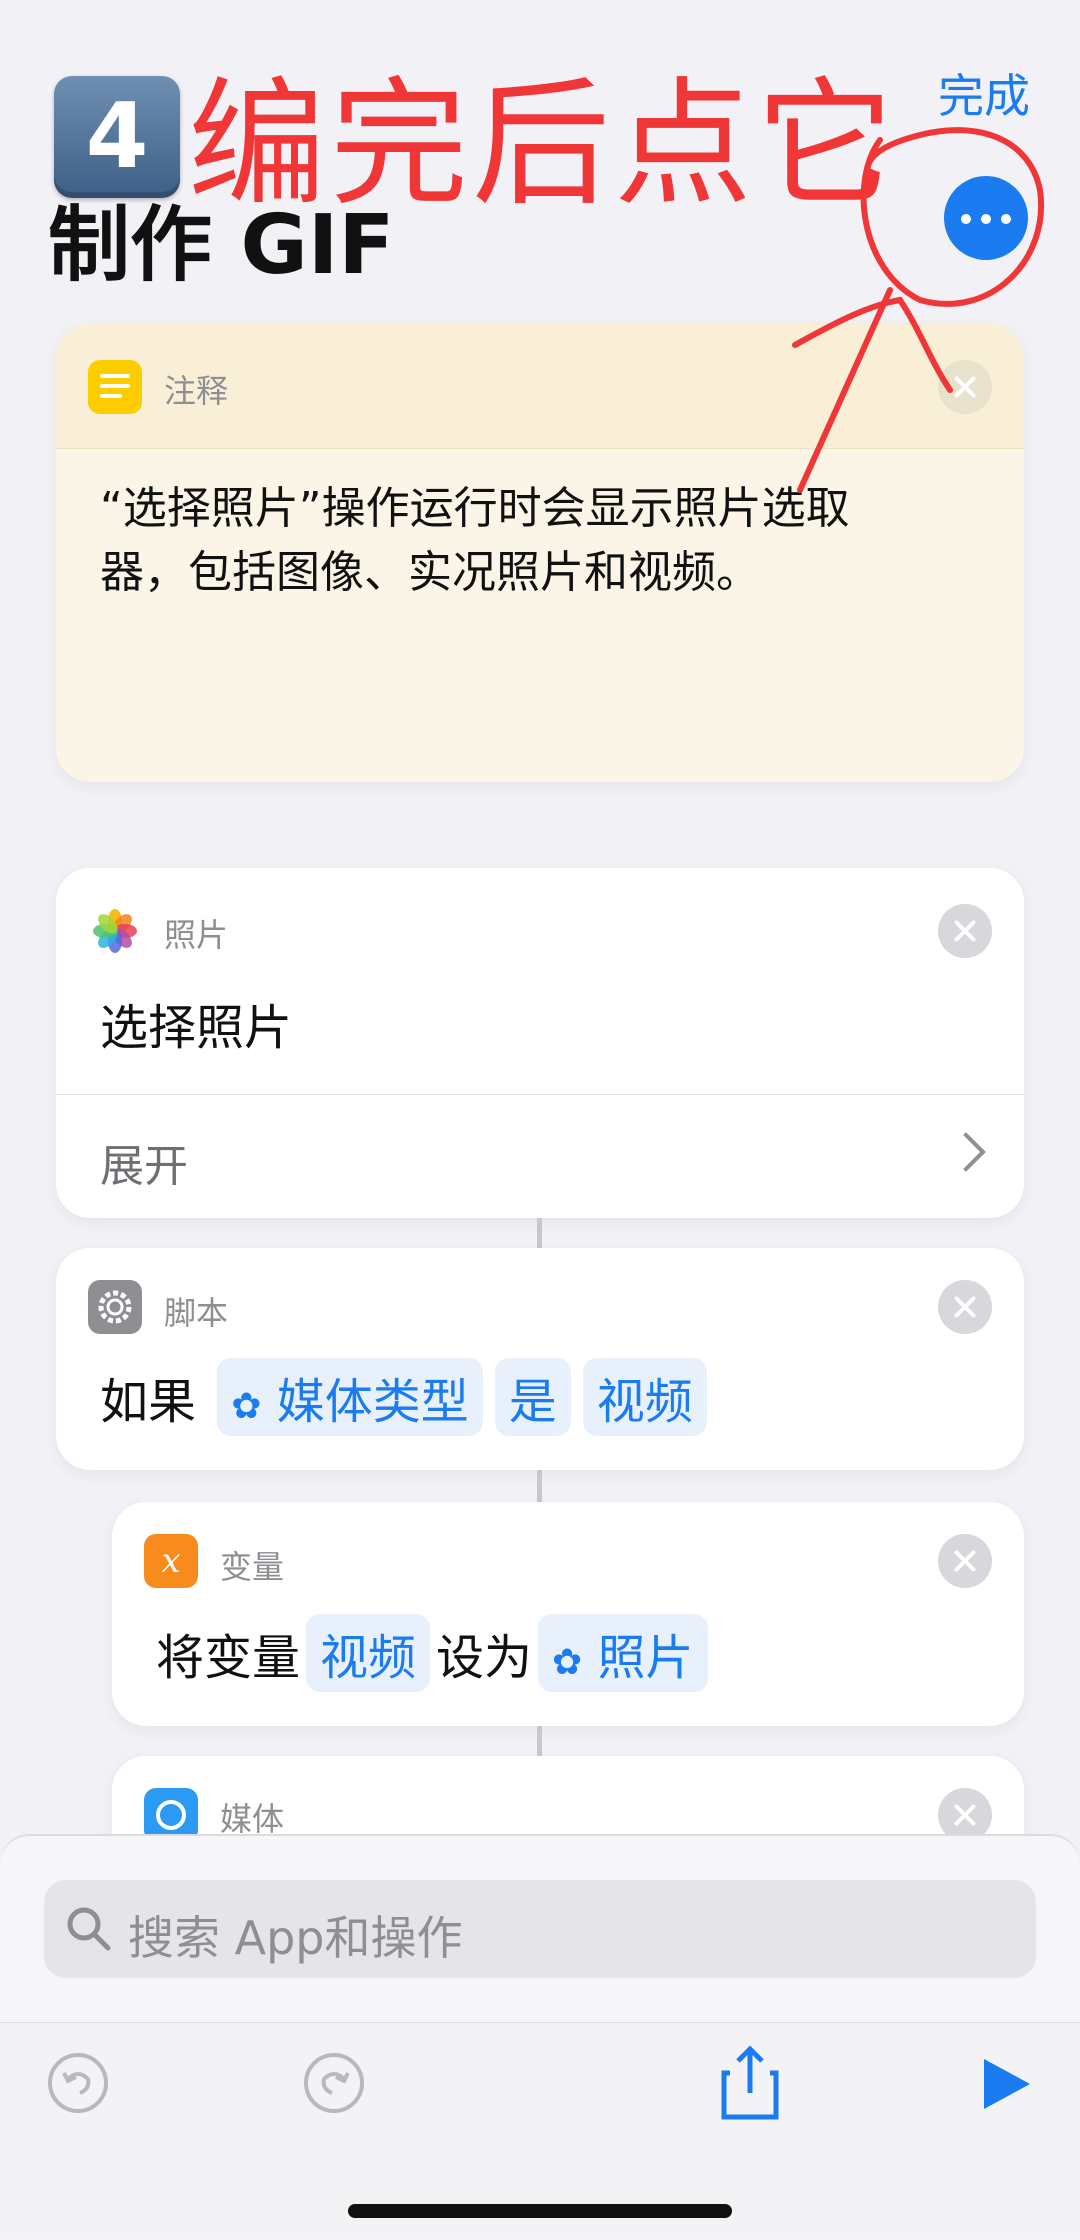  Describe the element at coordinates (965, 1307) in the screenshot. I see `script-delete-icon` at that location.